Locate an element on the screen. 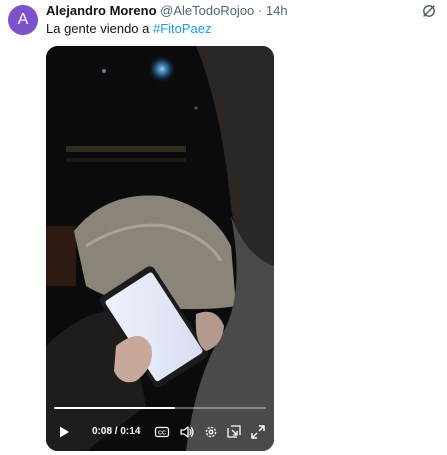 This screenshot has height=455, width=447. fullscreen-icon is located at coordinates (258, 432).